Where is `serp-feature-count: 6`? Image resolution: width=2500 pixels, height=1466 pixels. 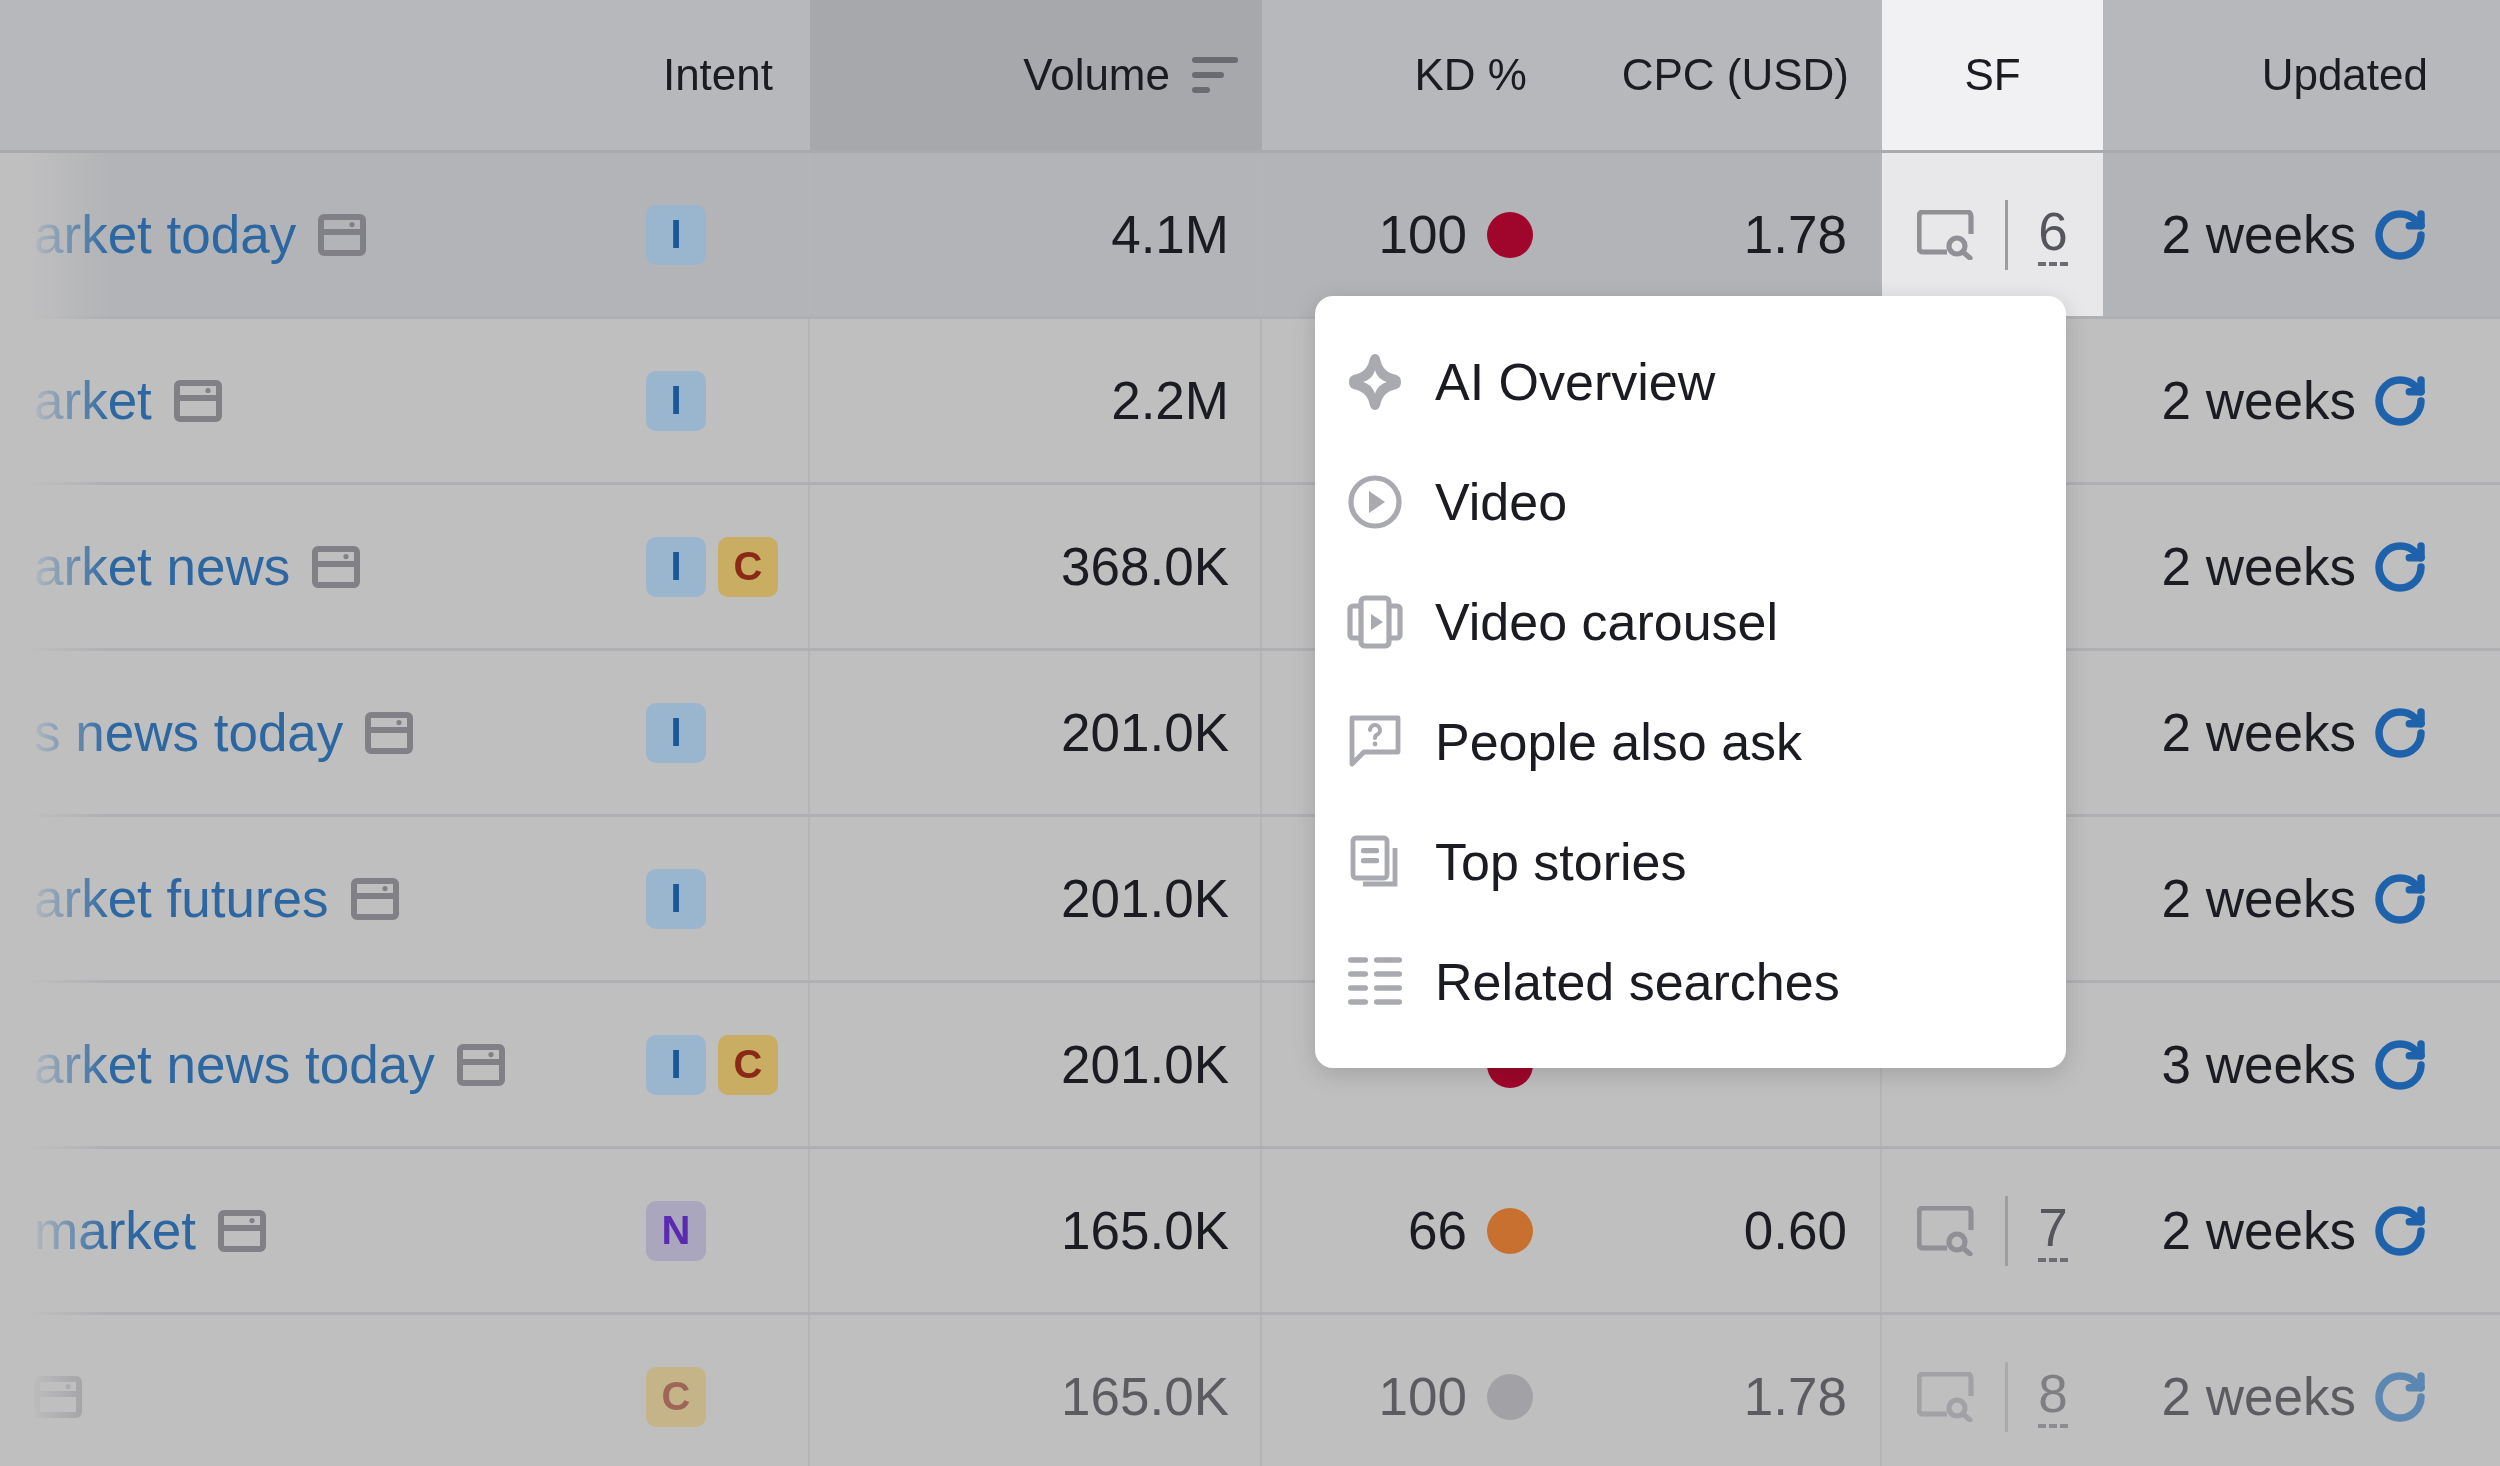 serp-feature-count: 6 is located at coordinates (2053, 234).